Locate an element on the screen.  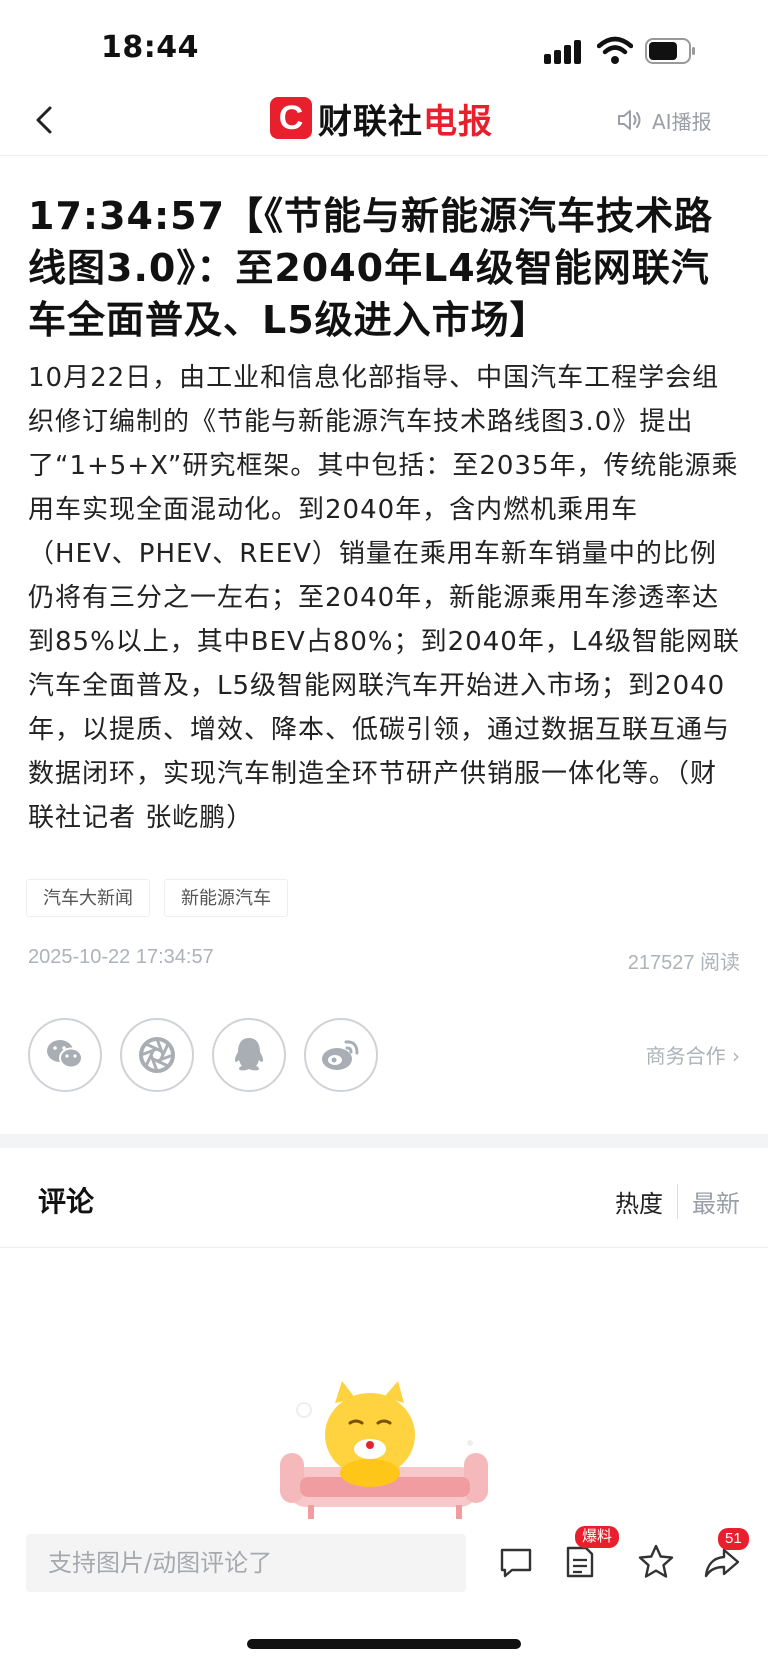
share-weibo-button is located at coordinates (341, 1055).